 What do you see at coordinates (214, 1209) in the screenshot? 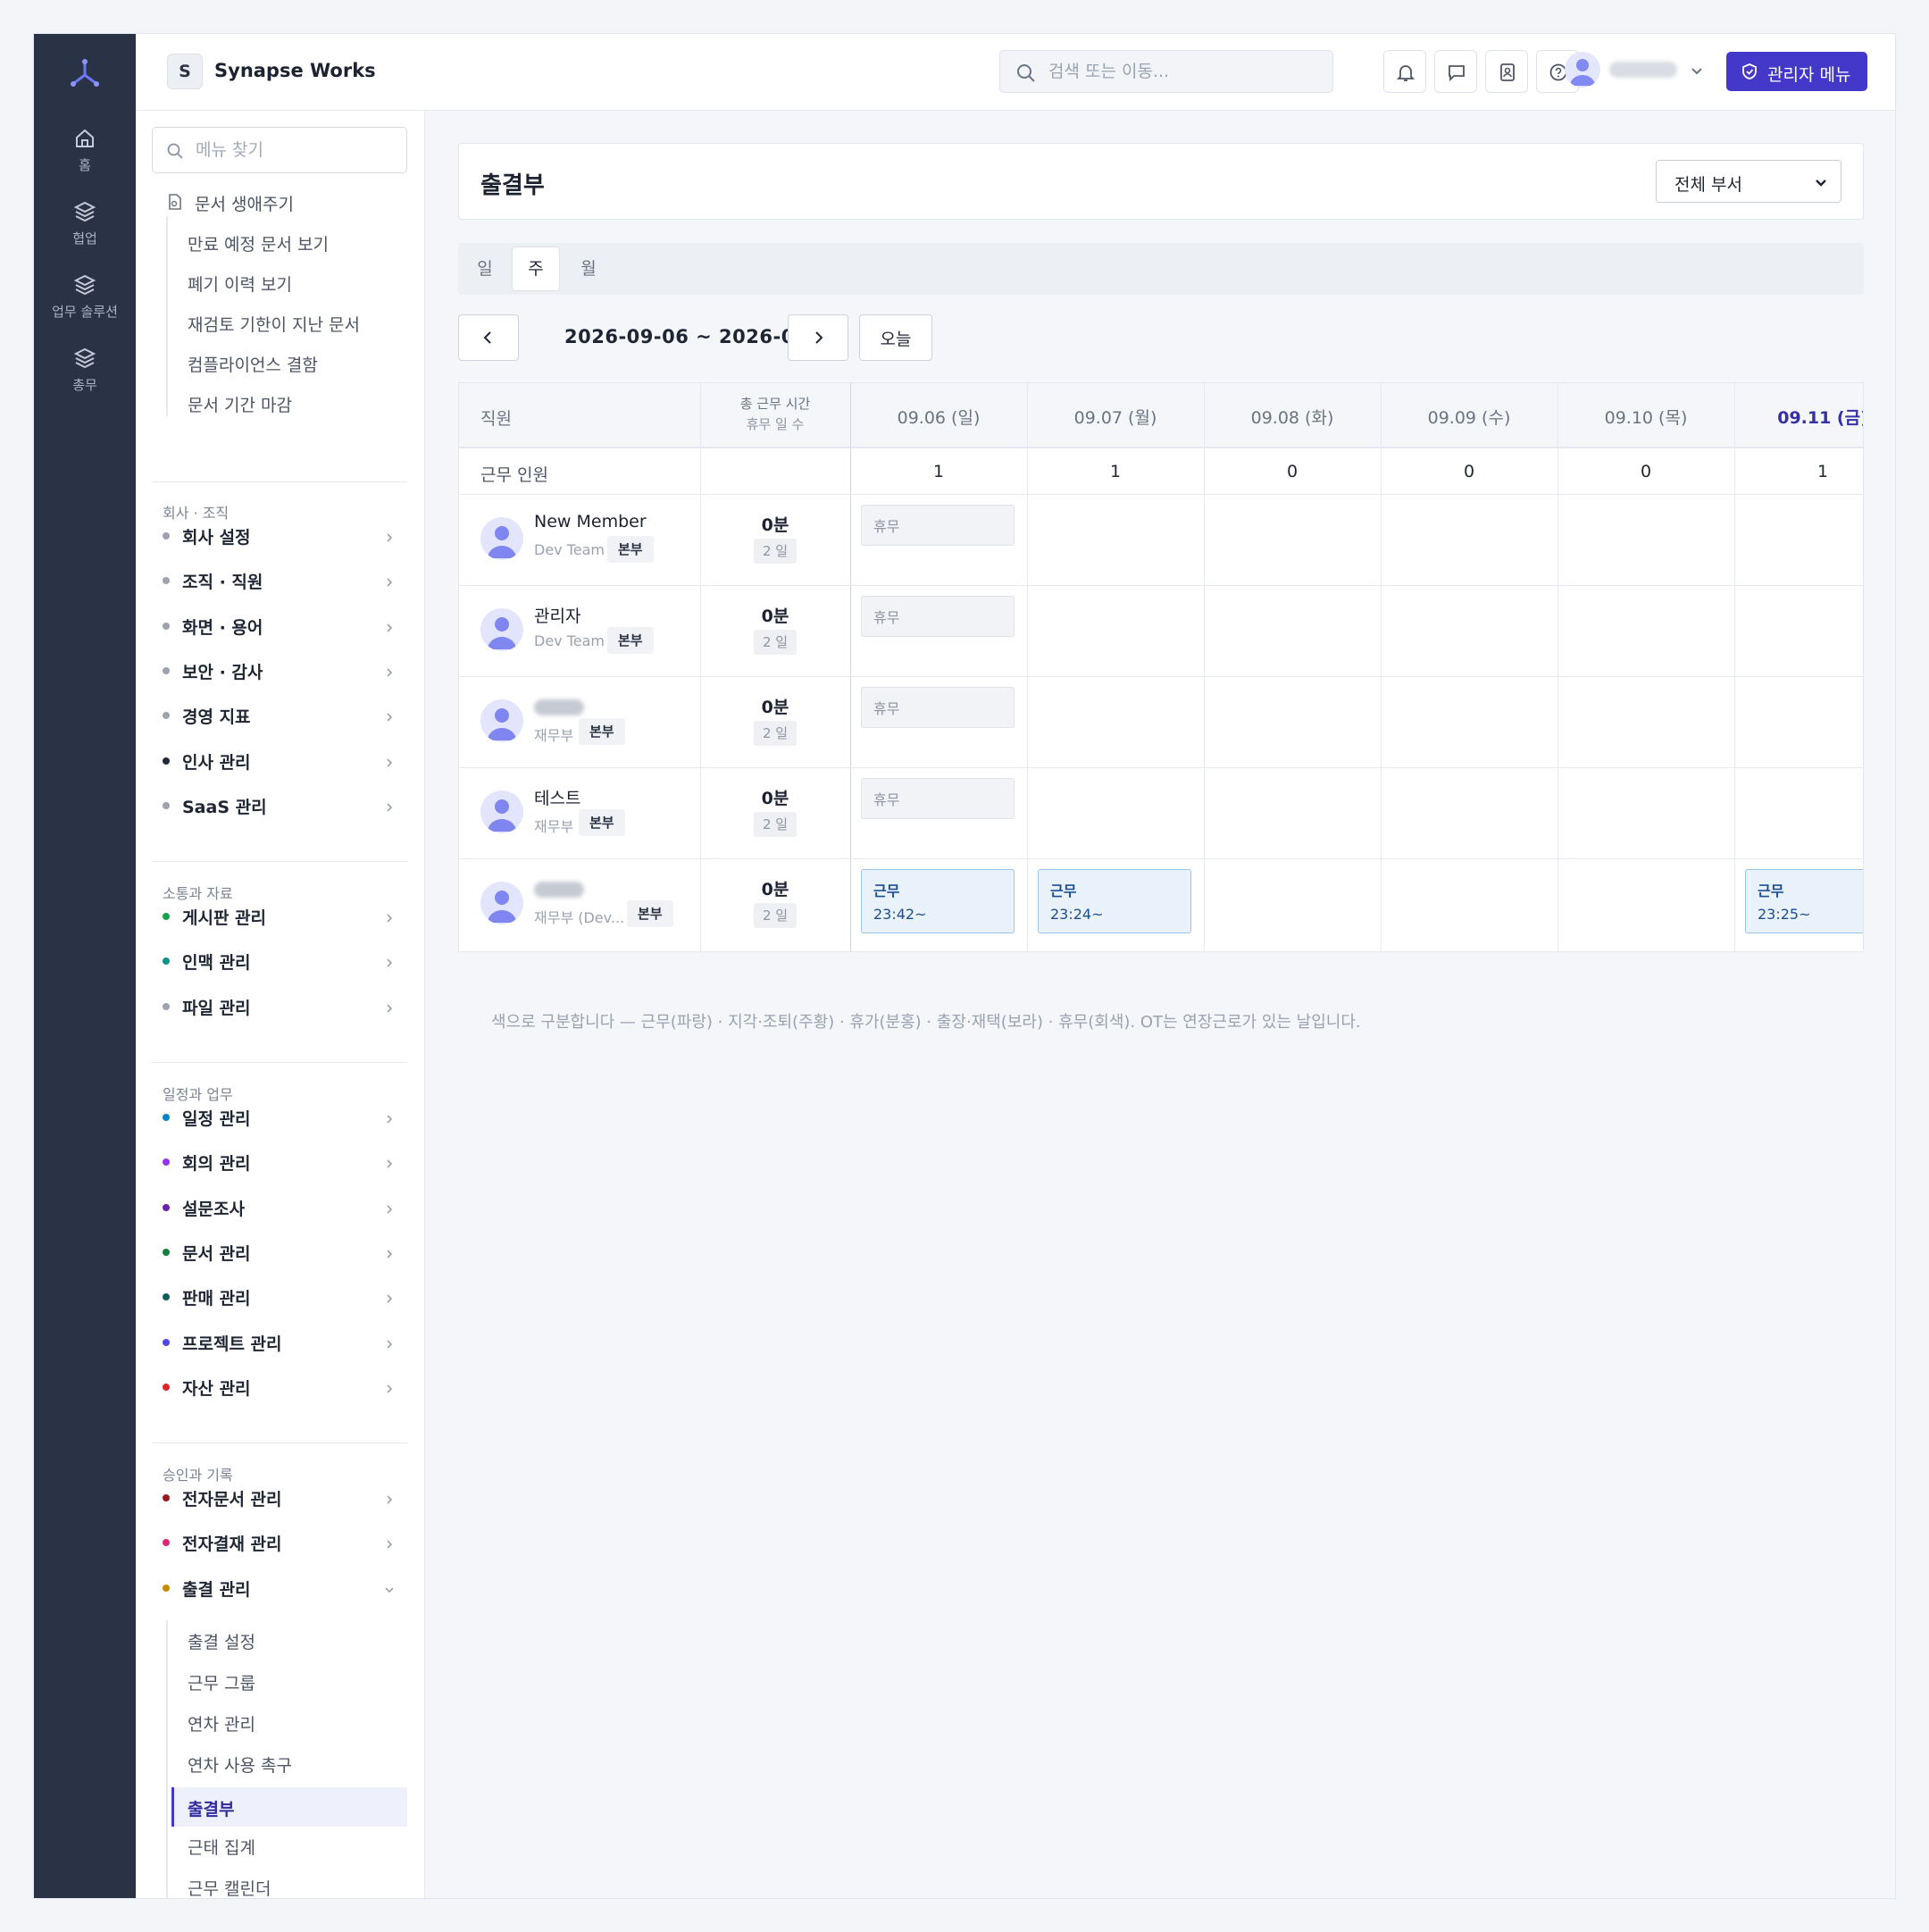
I see `sidebar-nav-label: 설문조사` at bounding box center [214, 1209].